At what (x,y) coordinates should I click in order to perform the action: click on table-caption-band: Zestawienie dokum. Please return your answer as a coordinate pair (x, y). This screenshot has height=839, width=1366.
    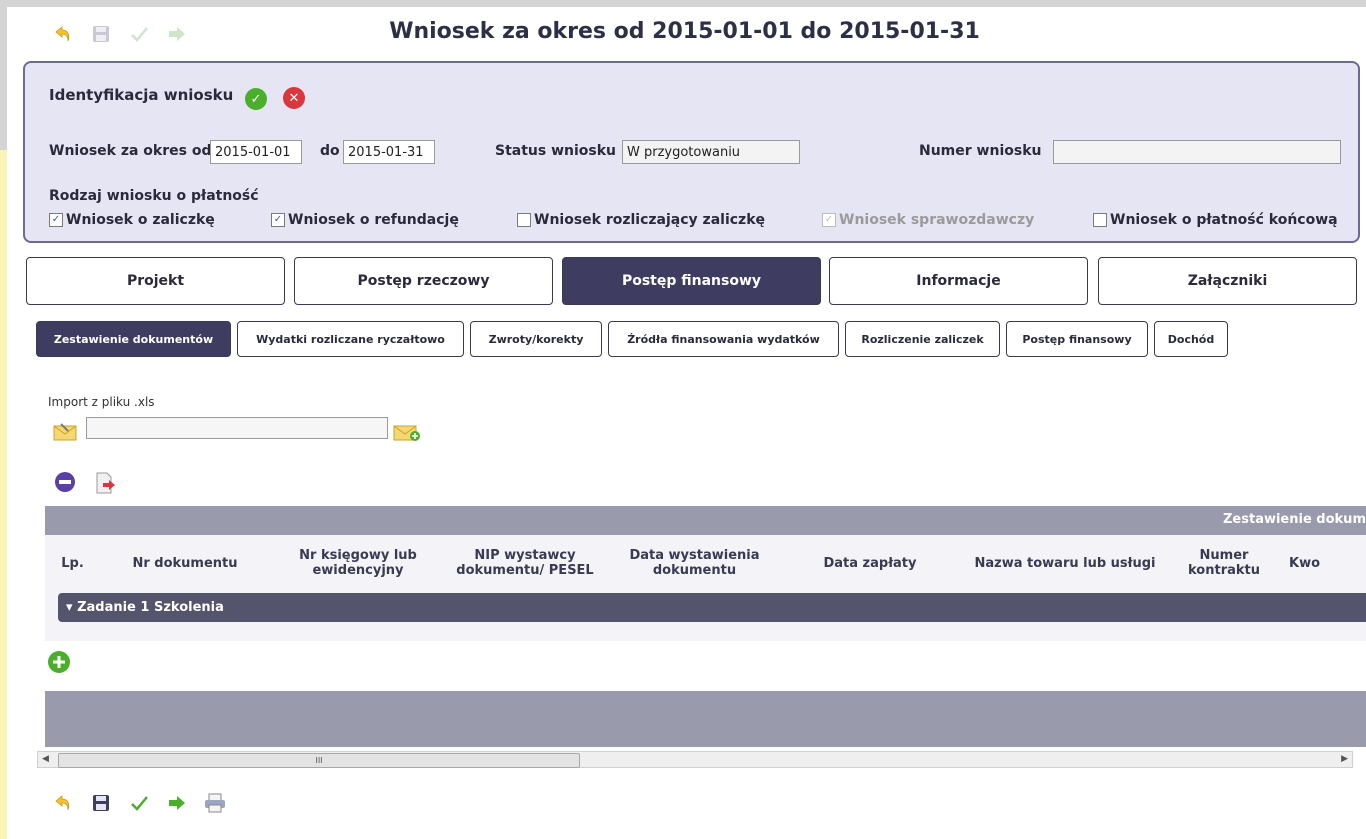
    Looking at the image, I should click on (705, 520).